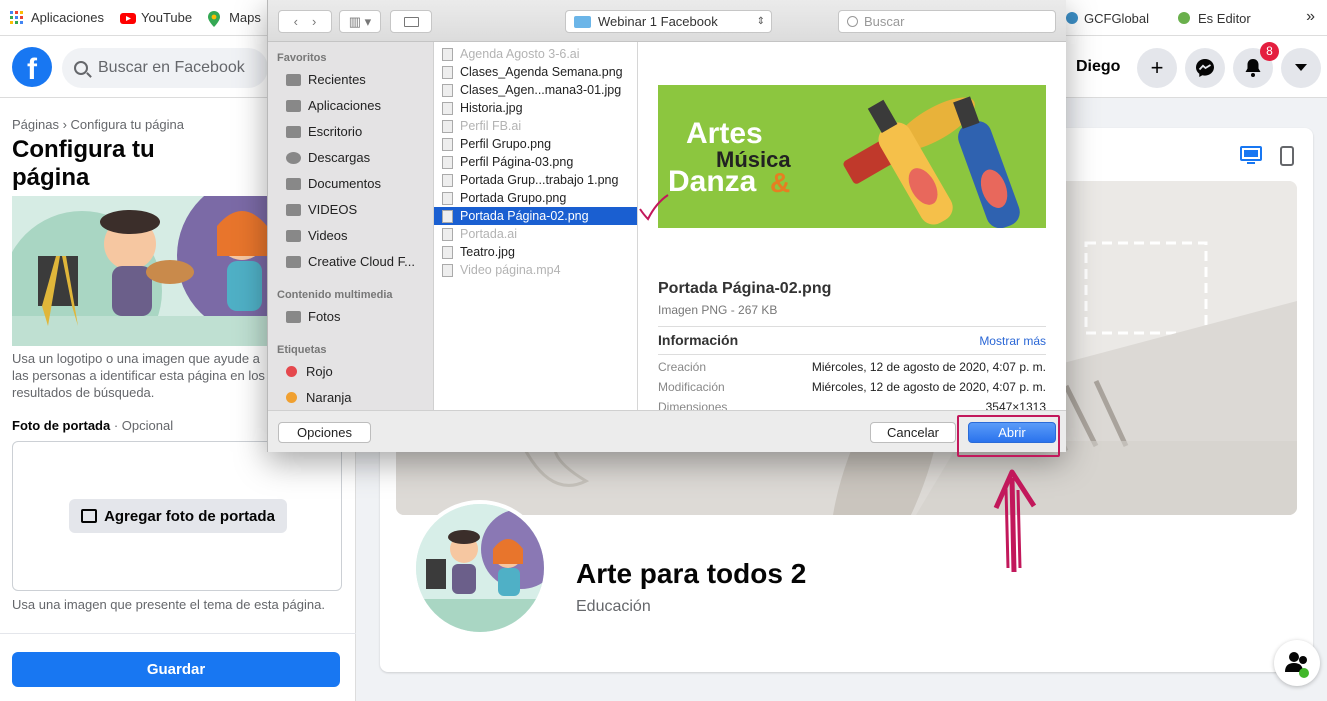 The width and height of the screenshot is (1327, 701). I want to click on file-row-selected: Portada Página-02.png, so click(535, 216).